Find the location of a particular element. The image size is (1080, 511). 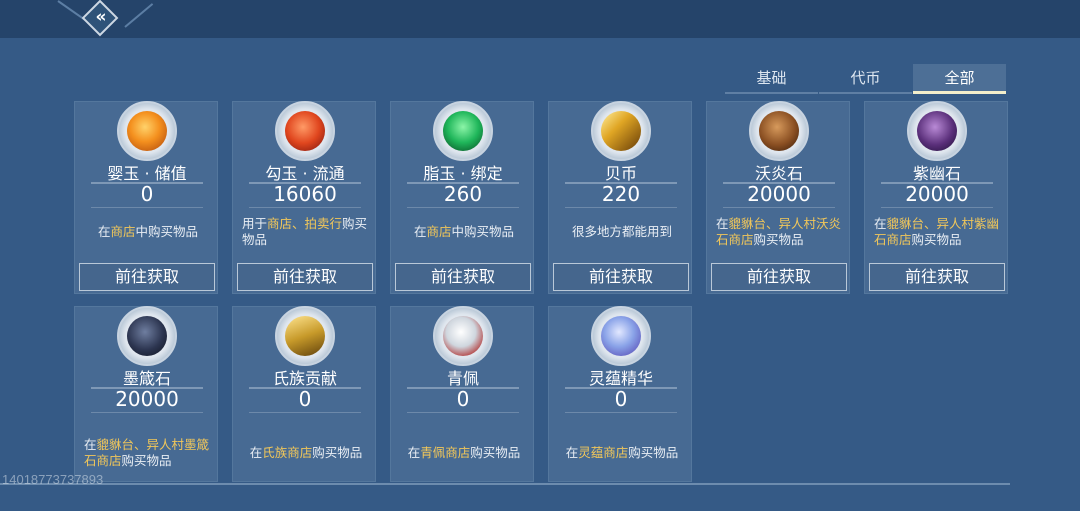

currency-name: 青佩 is located at coordinates (462, 378).